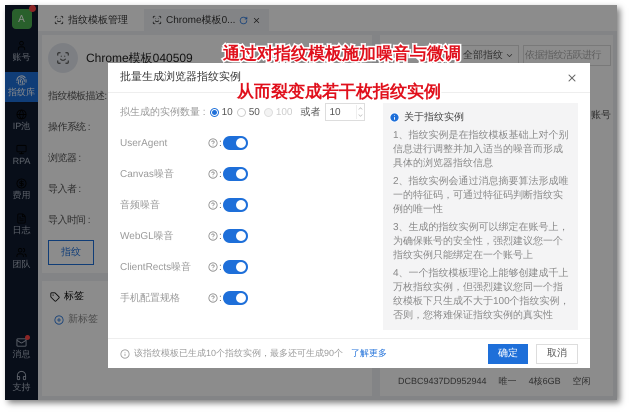  What do you see at coordinates (481, 150) in the screenshot?
I see `info-paragraph: 1、指纹实例是在指纹模板基础上对个别信息进行调整并加入适当的噪音而形成具体的浏览器指纹信息` at bounding box center [481, 150].